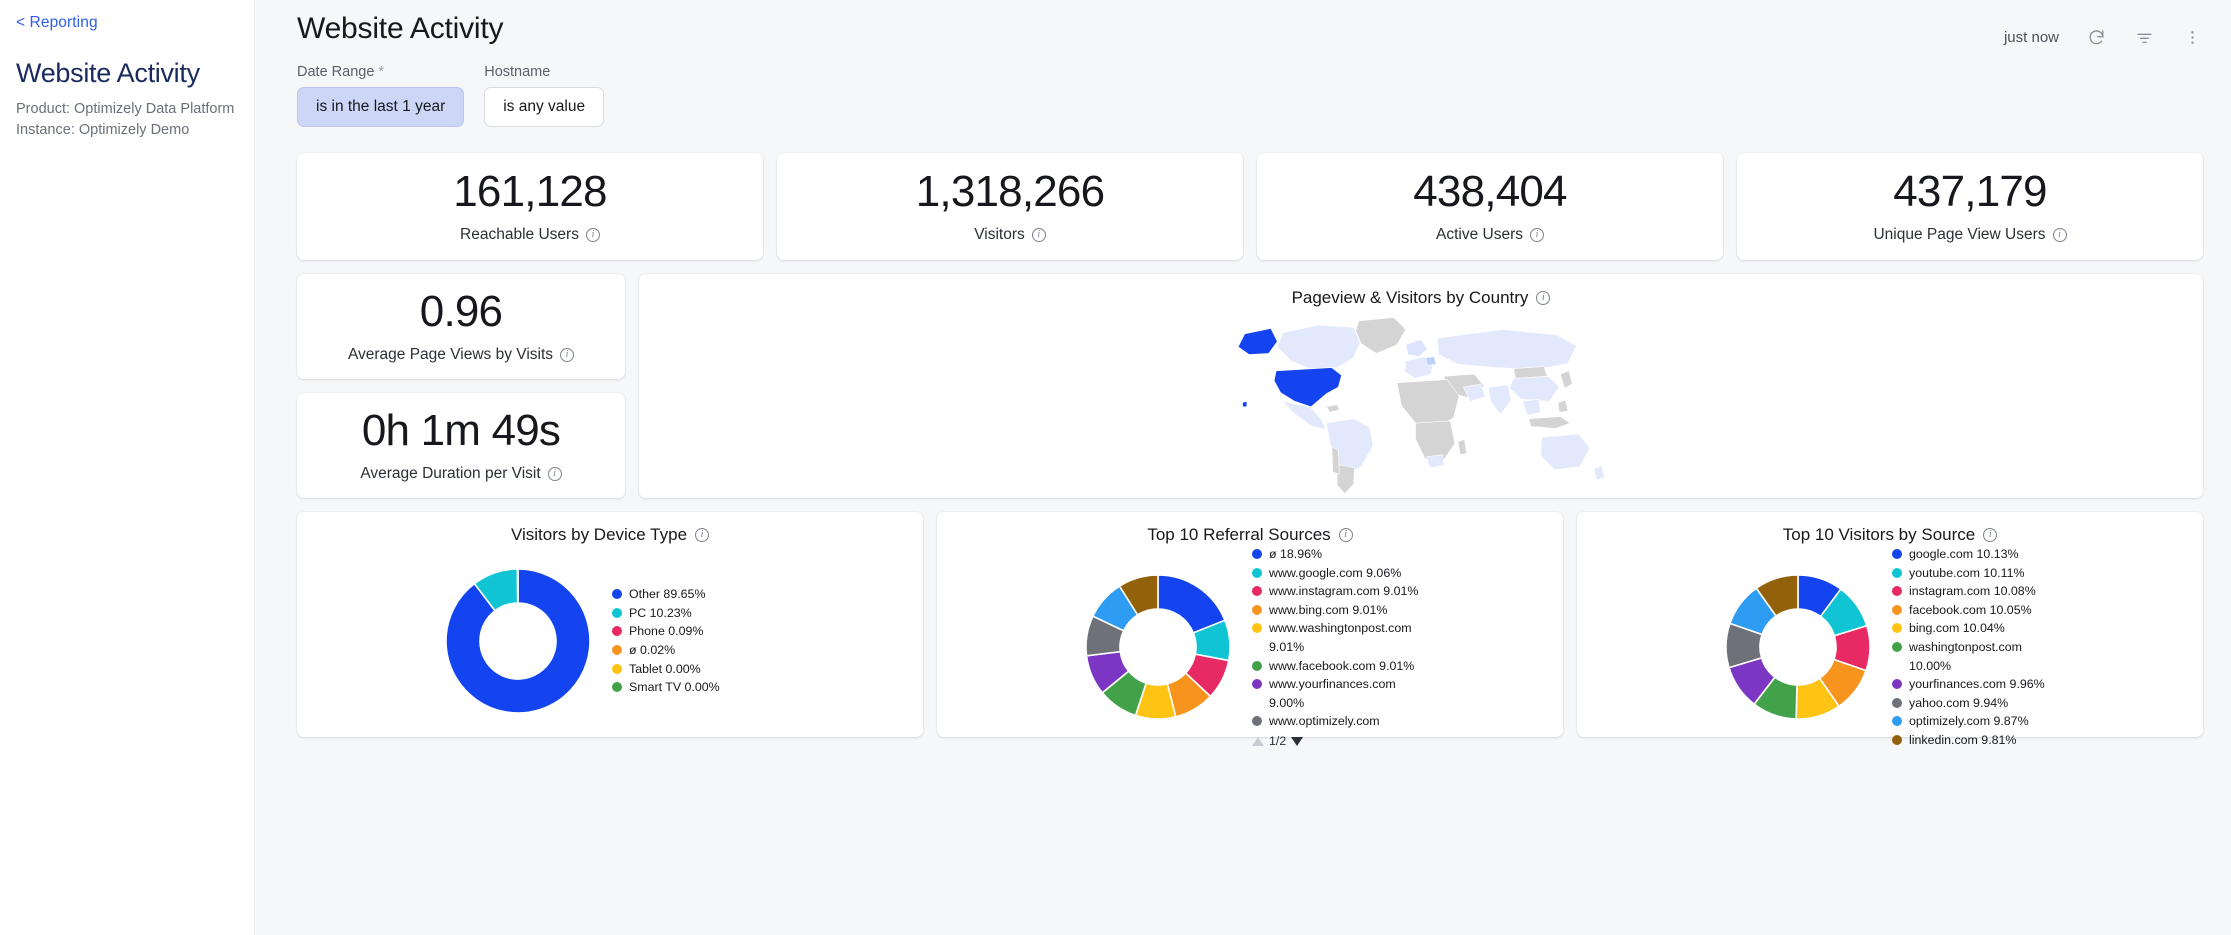 The image size is (2231, 935). What do you see at coordinates (1964, 554) in the screenshot?
I see `legend-item-label: google.com 10.13%` at bounding box center [1964, 554].